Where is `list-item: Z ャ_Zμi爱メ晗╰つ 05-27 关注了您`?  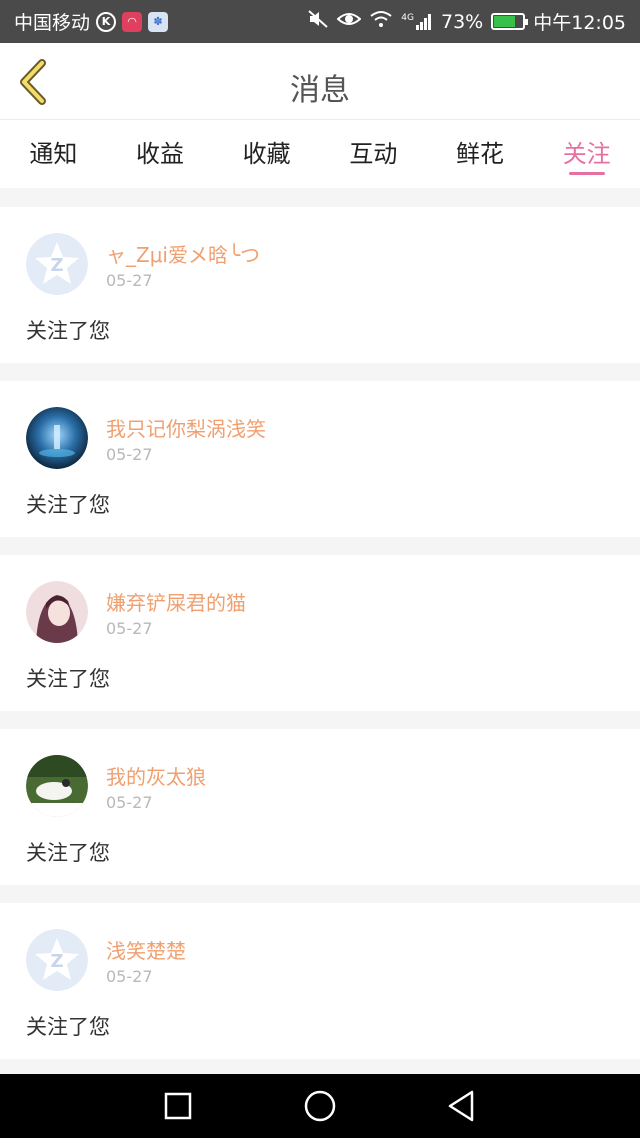
list-item: Z ャ_Zμi爱メ晗╰つ 05-27 关注了您 is located at coordinates (320, 285).